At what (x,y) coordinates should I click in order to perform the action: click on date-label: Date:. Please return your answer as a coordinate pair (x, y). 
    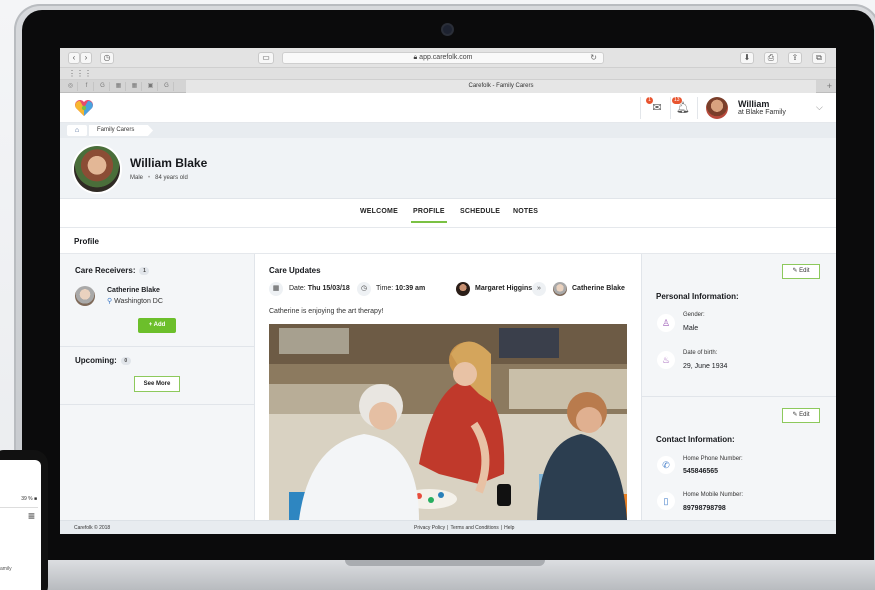
    Looking at the image, I should click on (297, 288).